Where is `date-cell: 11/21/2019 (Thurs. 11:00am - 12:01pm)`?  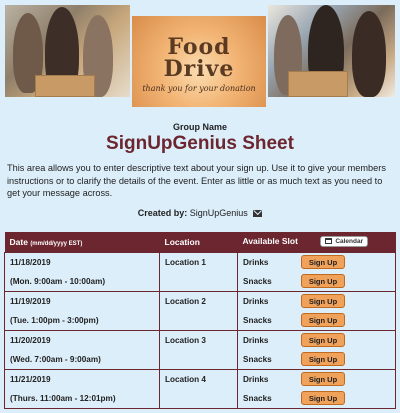
date-cell: 11/21/2019 (Thurs. 11:00am - 12:01pm) is located at coordinates (82, 388).